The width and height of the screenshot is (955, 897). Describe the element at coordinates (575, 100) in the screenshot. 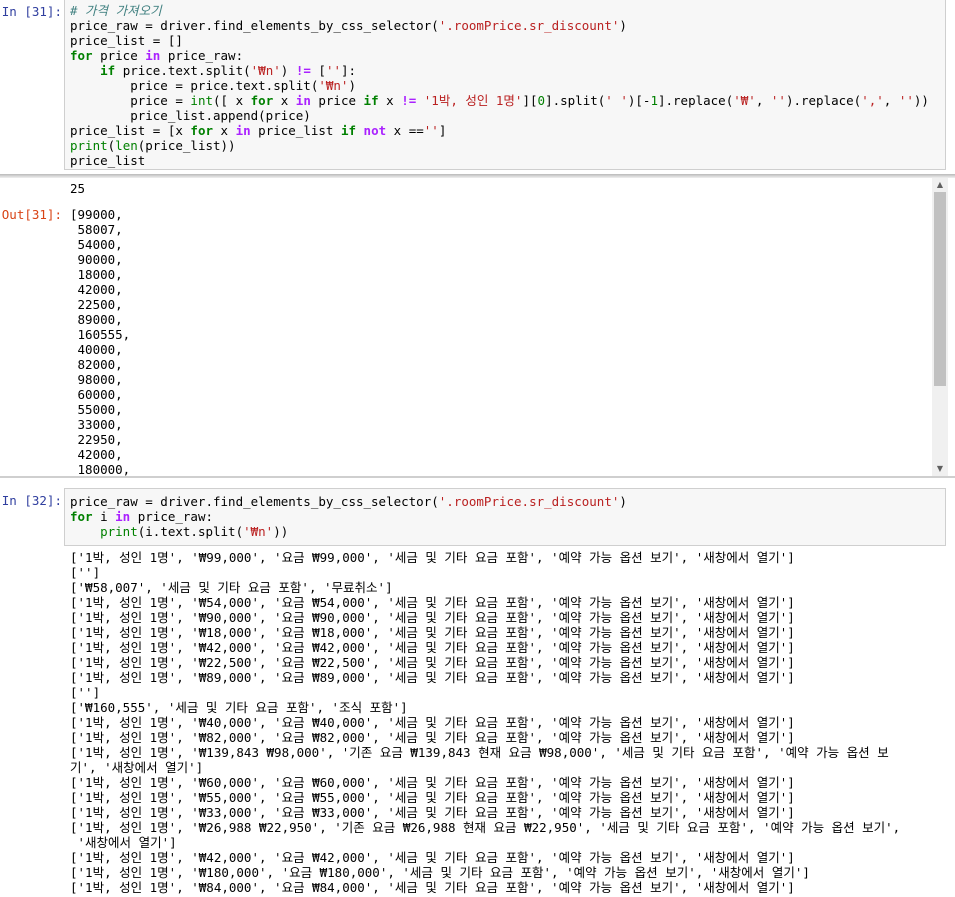

I see `code-token: ].split(` at that location.